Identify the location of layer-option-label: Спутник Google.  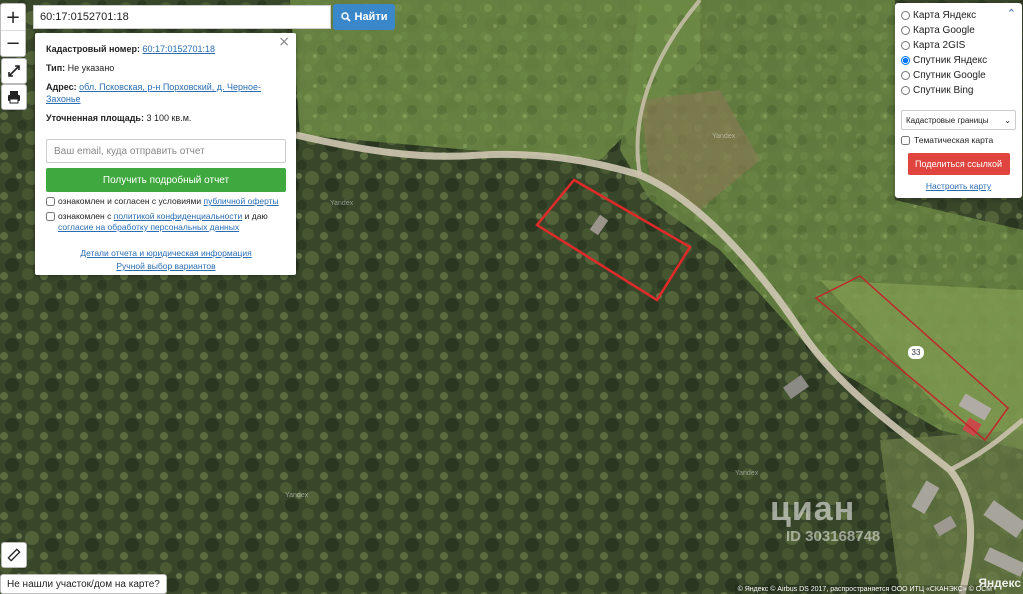
(949, 75).